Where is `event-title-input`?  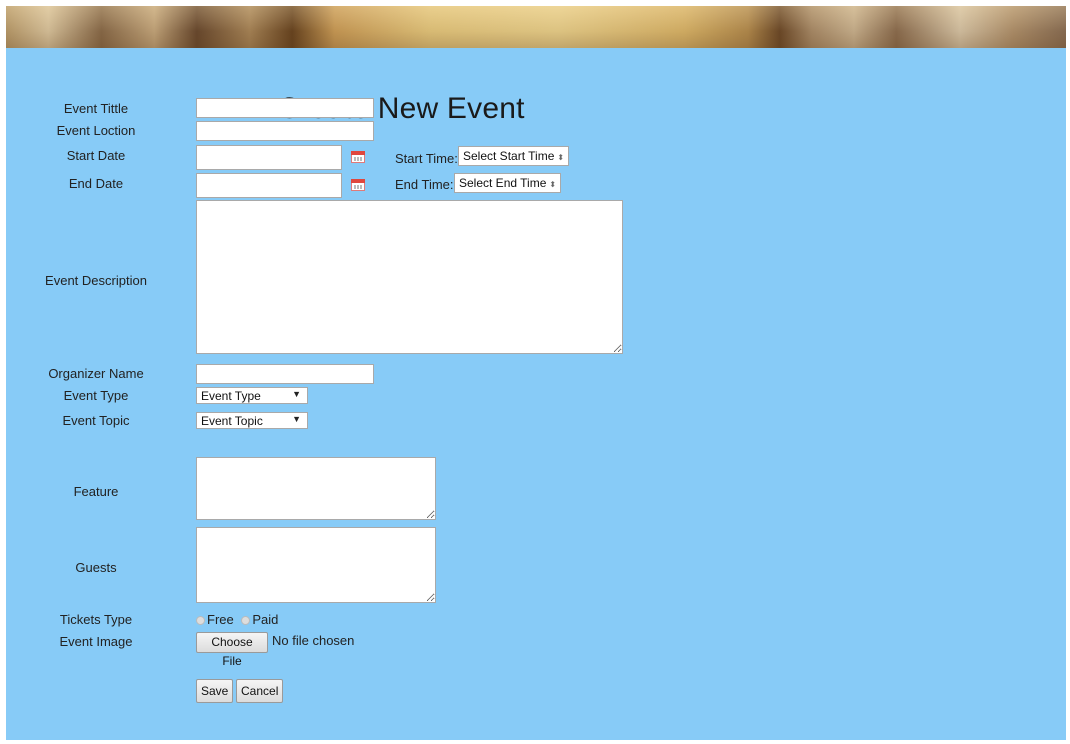
event-title-input is located at coordinates (285, 108).